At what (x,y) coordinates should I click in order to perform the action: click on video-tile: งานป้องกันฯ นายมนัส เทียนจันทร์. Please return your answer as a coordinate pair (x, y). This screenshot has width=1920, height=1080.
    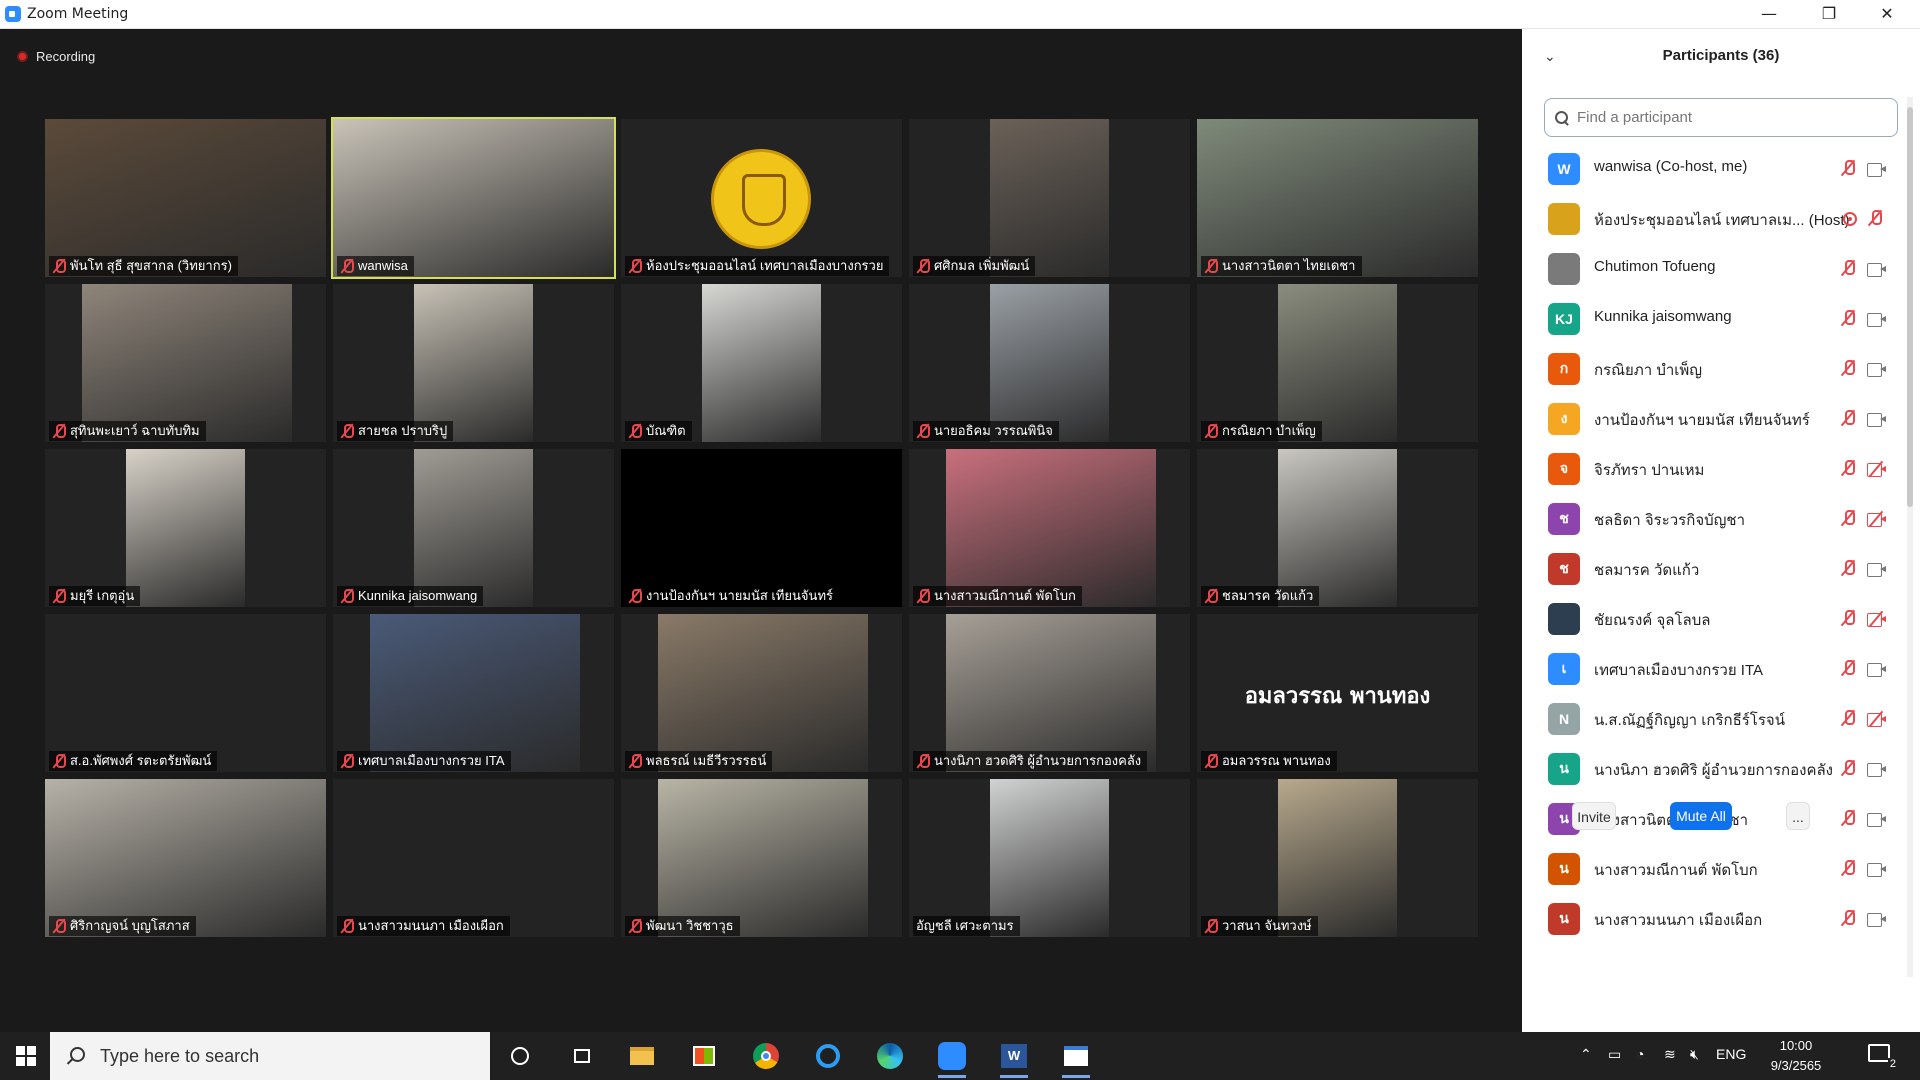
    Looking at the image, I should click on (761, 528).